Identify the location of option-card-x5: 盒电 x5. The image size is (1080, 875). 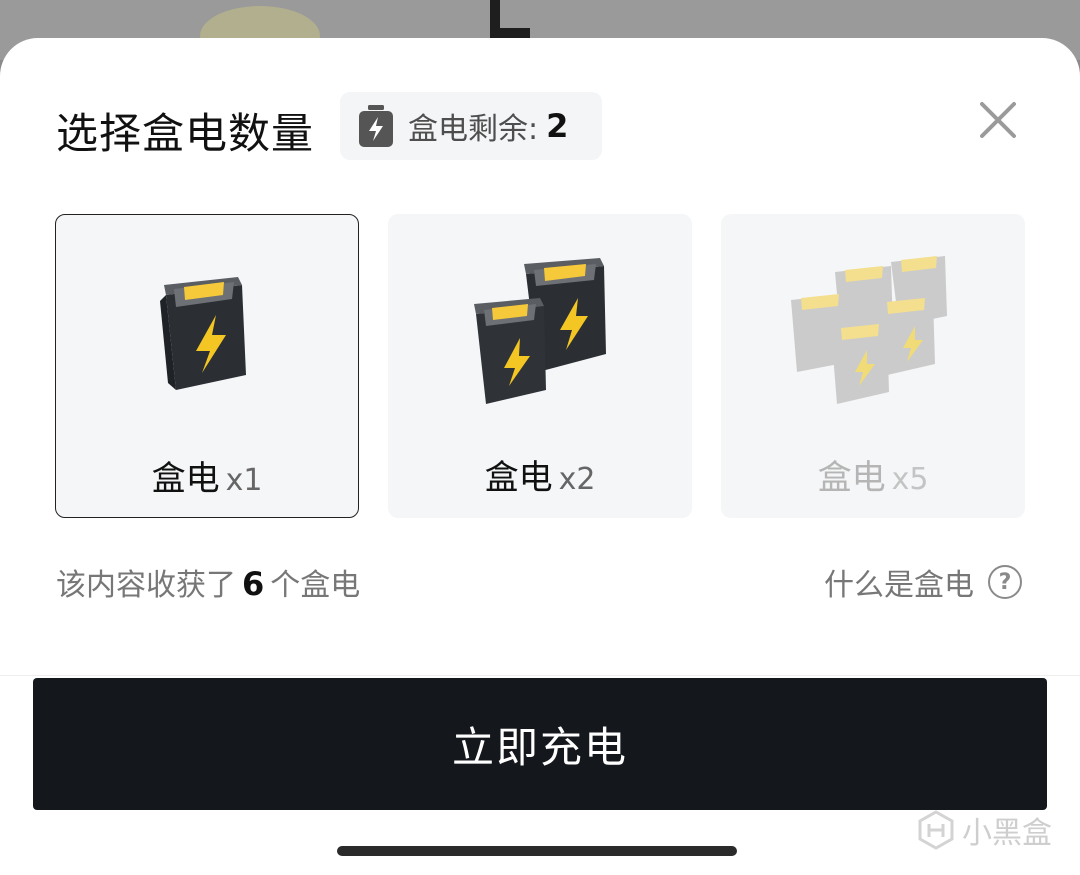
(873, 366).